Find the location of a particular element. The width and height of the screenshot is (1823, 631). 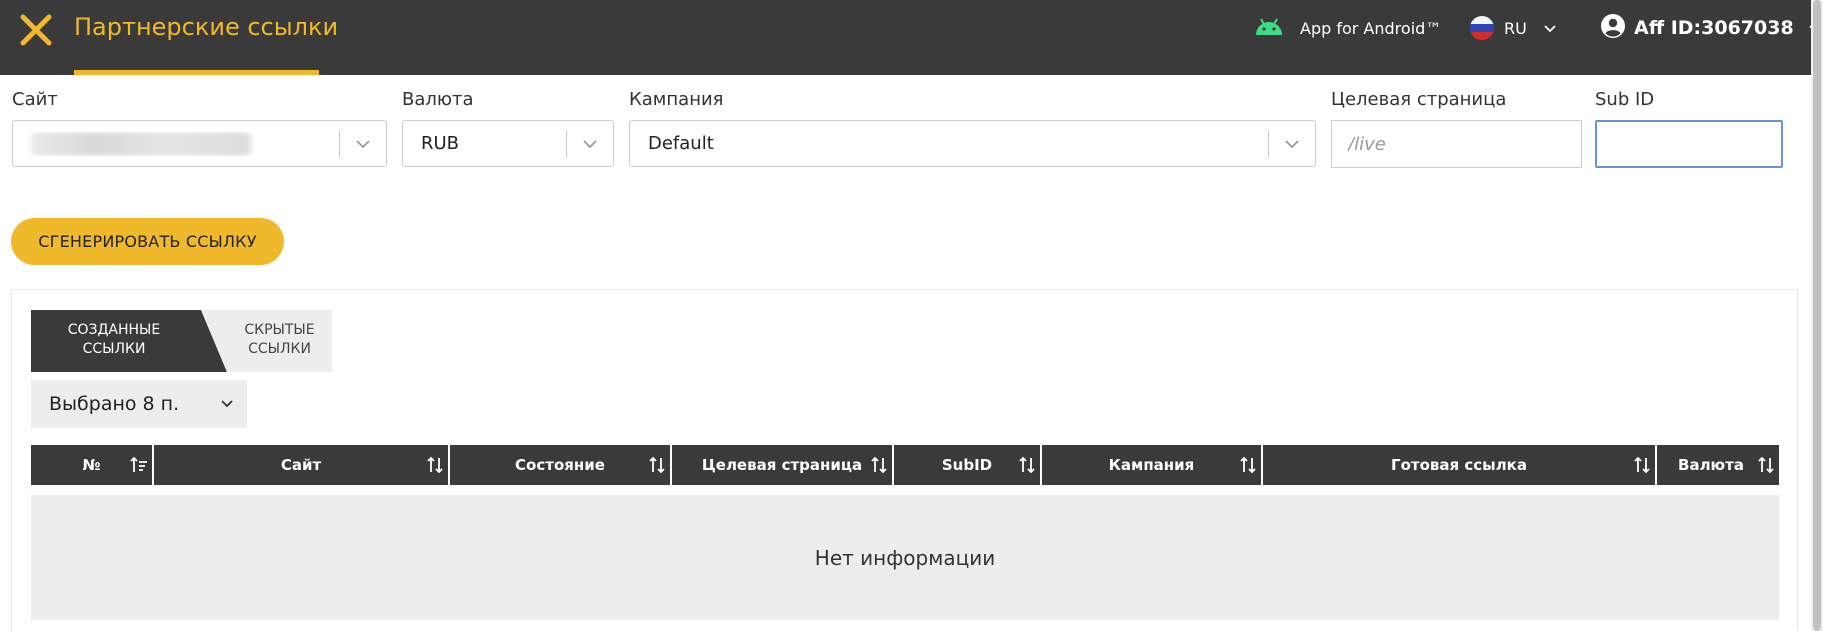

language-label: RU is located at coordinates (1515, 28).